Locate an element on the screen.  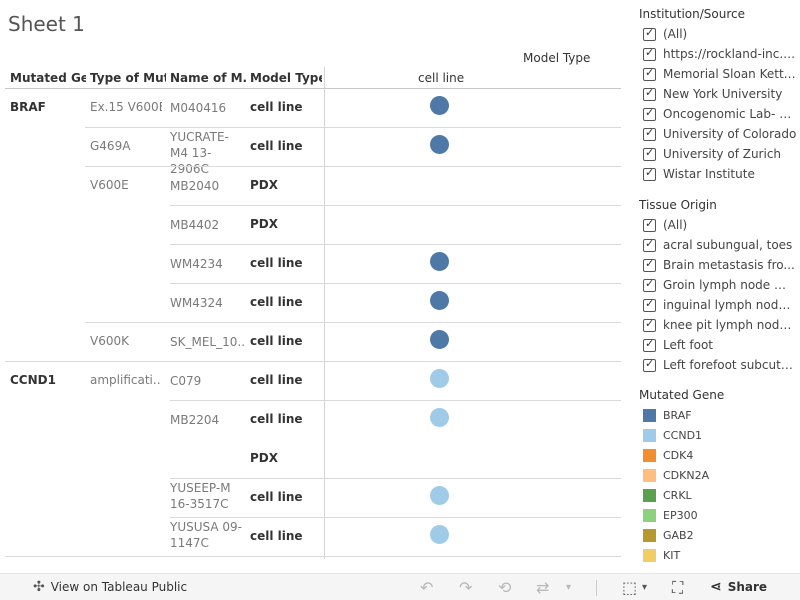
refresh-dropdown-icon: ▾ is located at coordinates (568, 587).